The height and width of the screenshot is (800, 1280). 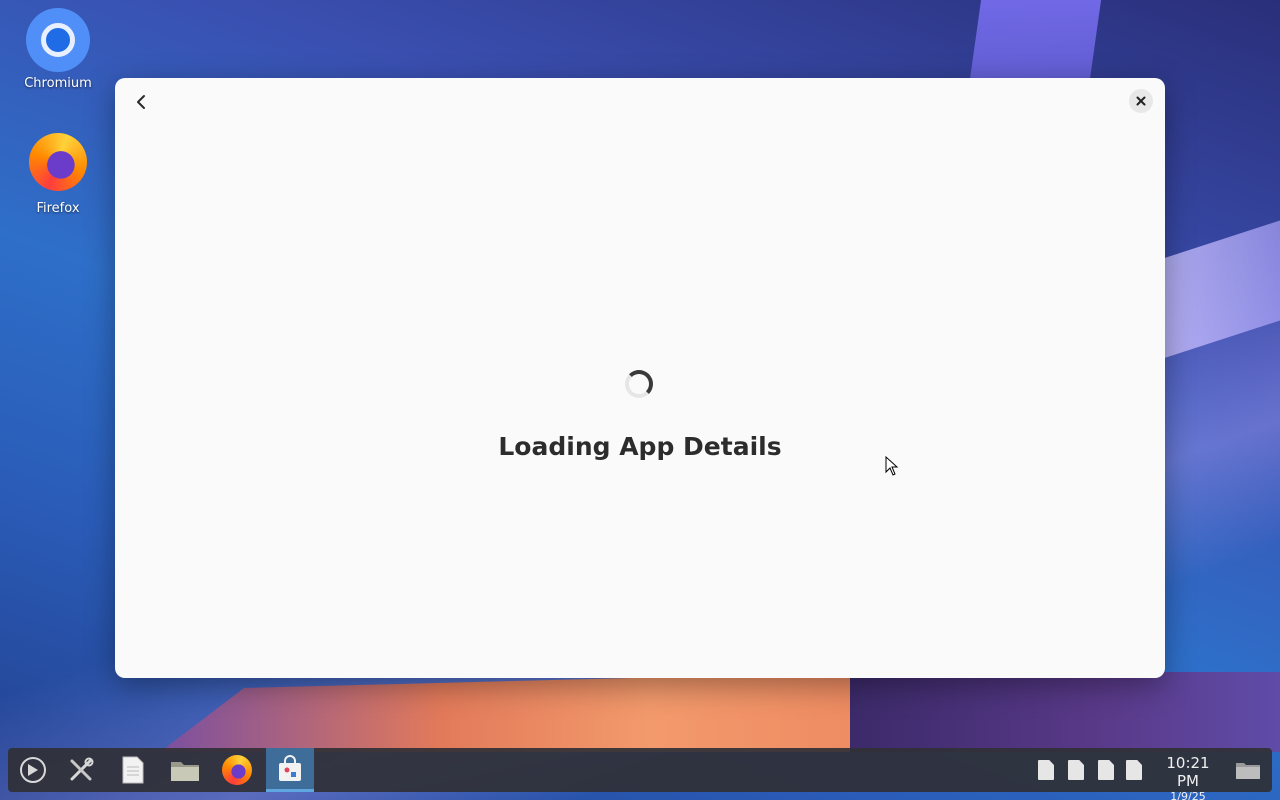 I want to click on desktop-icon-label: Firefox, so click(x=58, y=208).